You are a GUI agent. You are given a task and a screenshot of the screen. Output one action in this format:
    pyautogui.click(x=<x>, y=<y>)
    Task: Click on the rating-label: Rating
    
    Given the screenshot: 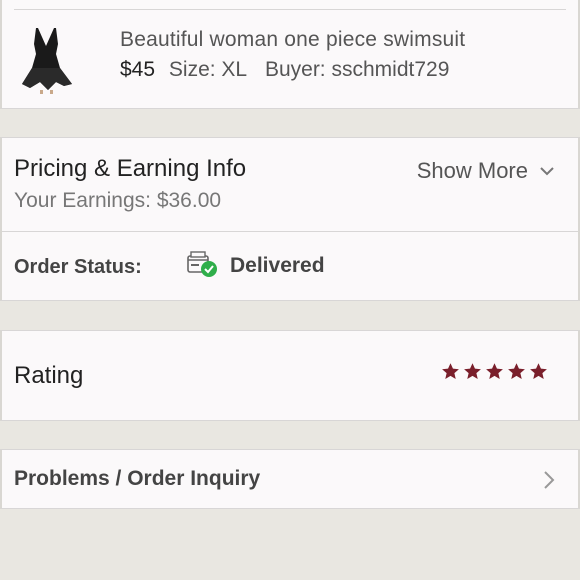 What is the action you would take?
    pyautogui.click(x=49, y=375)
    